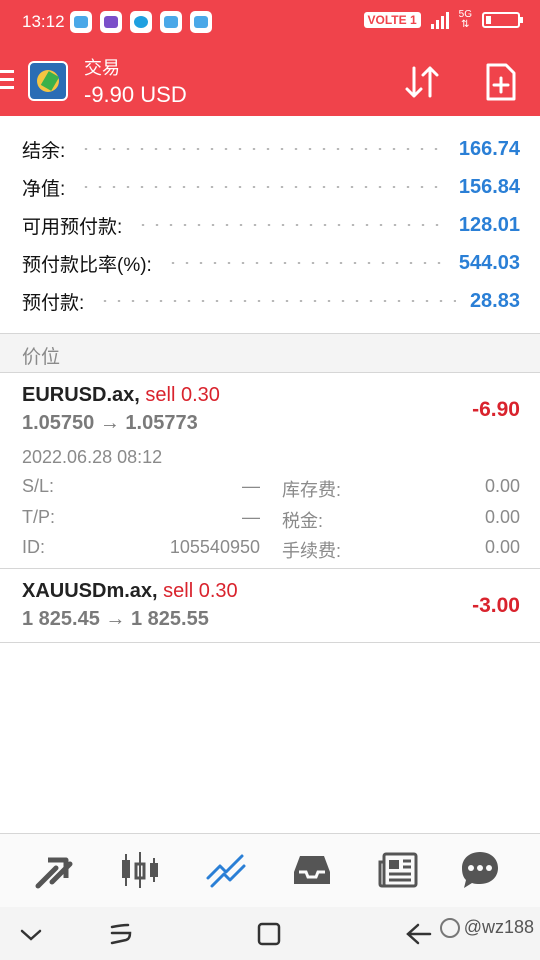  What do you see at coordinates (398, 870) in the screenshot?
I see `news-icon` at bounding box center [398, 870].